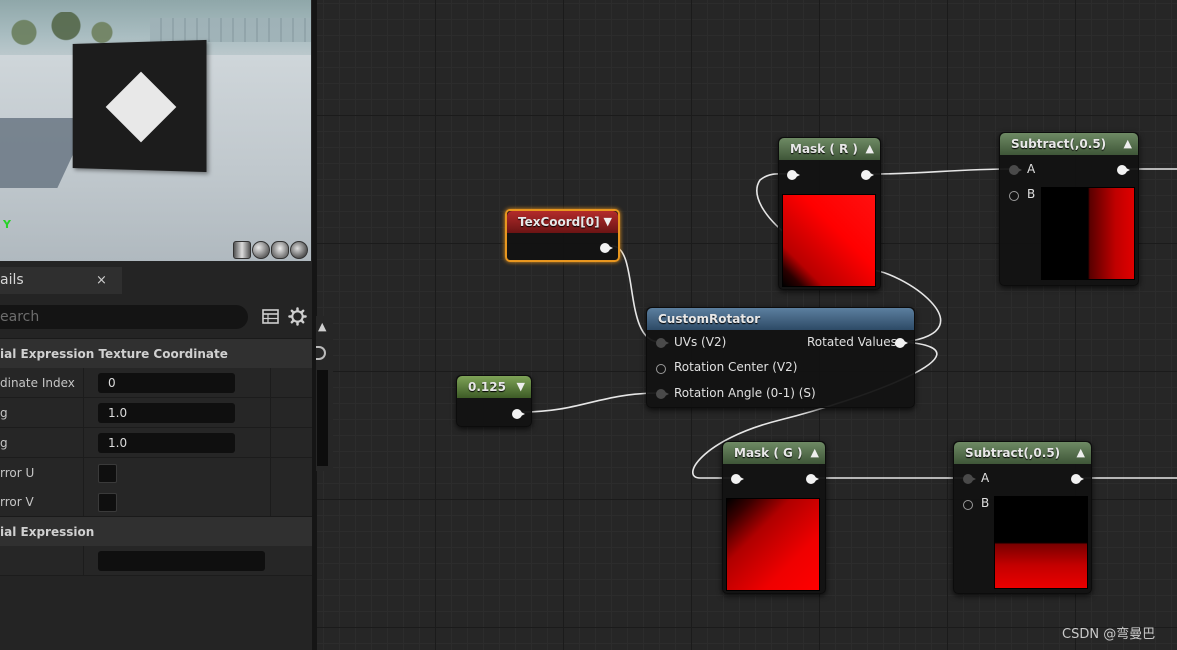 The image size is (1177, 650). What do you see at coordinates (156, 502) in the screenshot?
I see `property-row-unmirror-v: rror V` at bounding box center [156, 502].